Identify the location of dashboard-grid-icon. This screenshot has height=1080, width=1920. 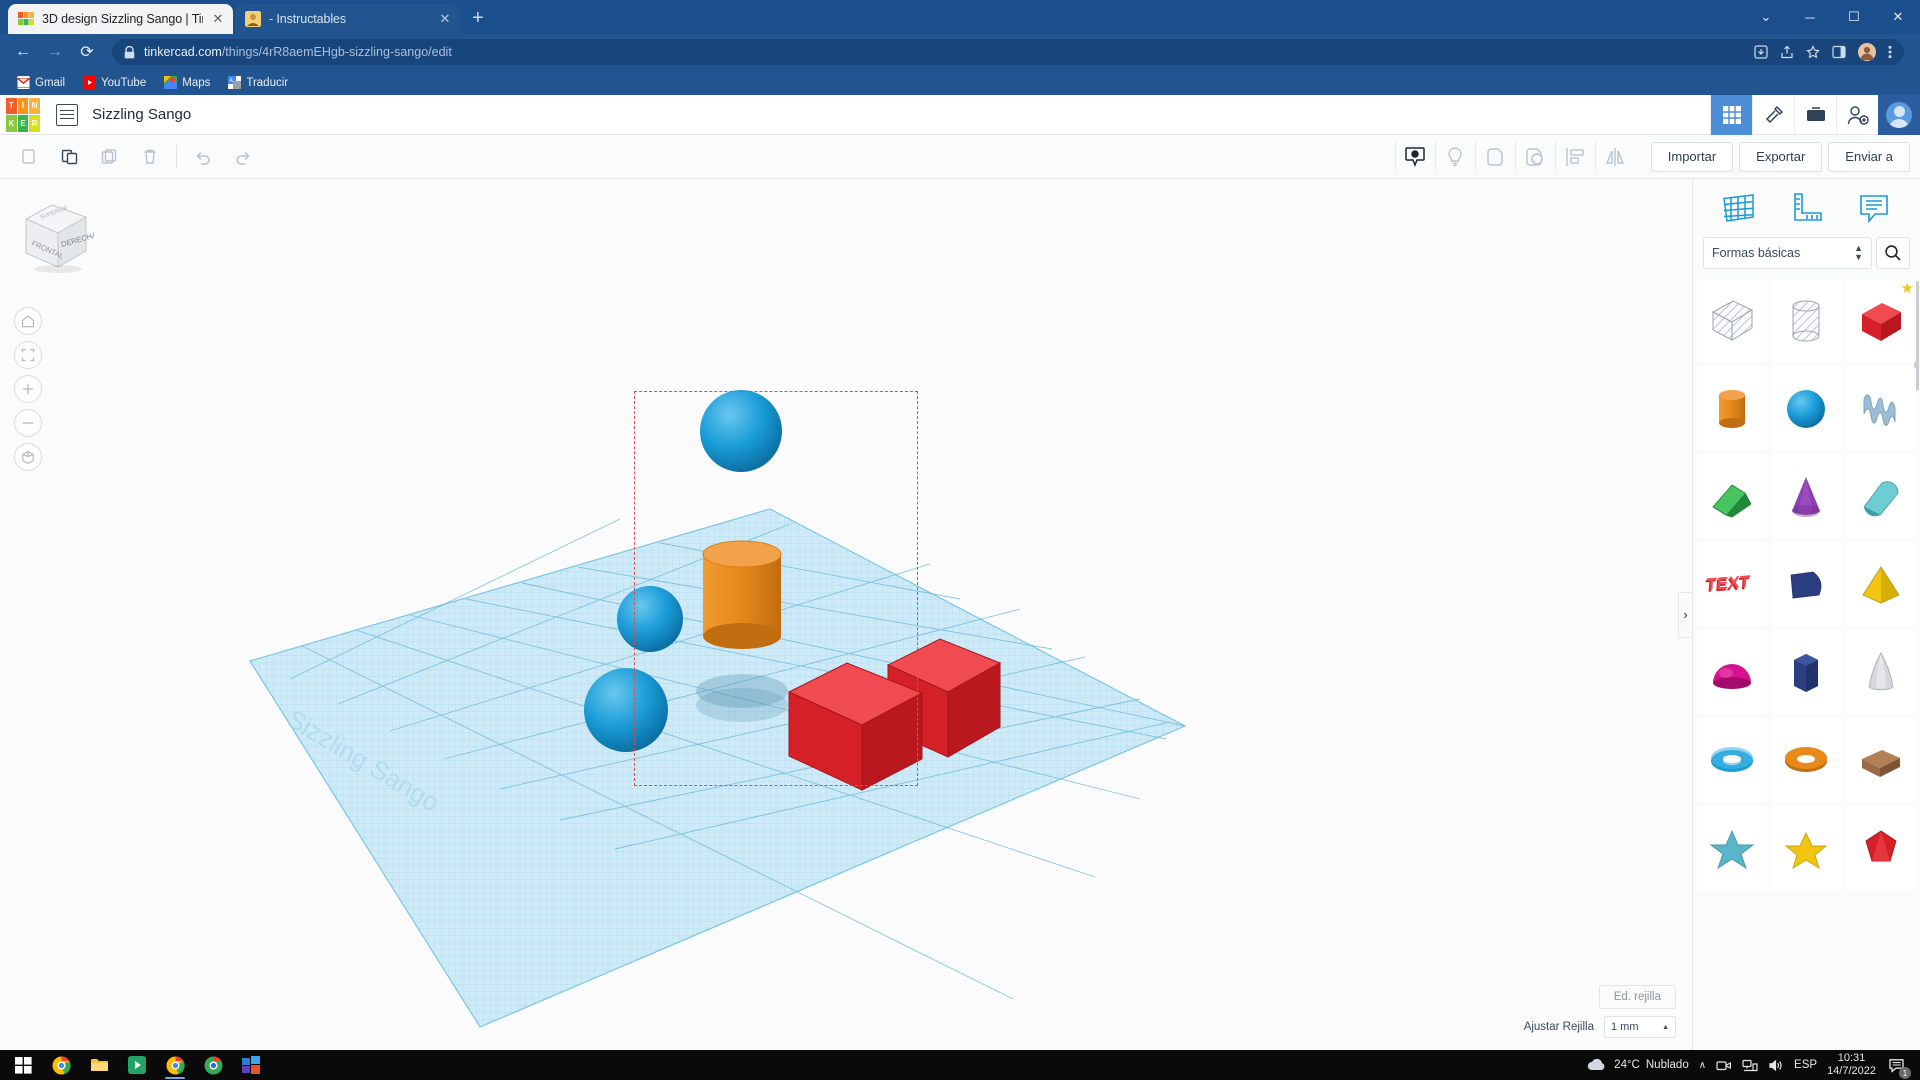
(1731, 114).